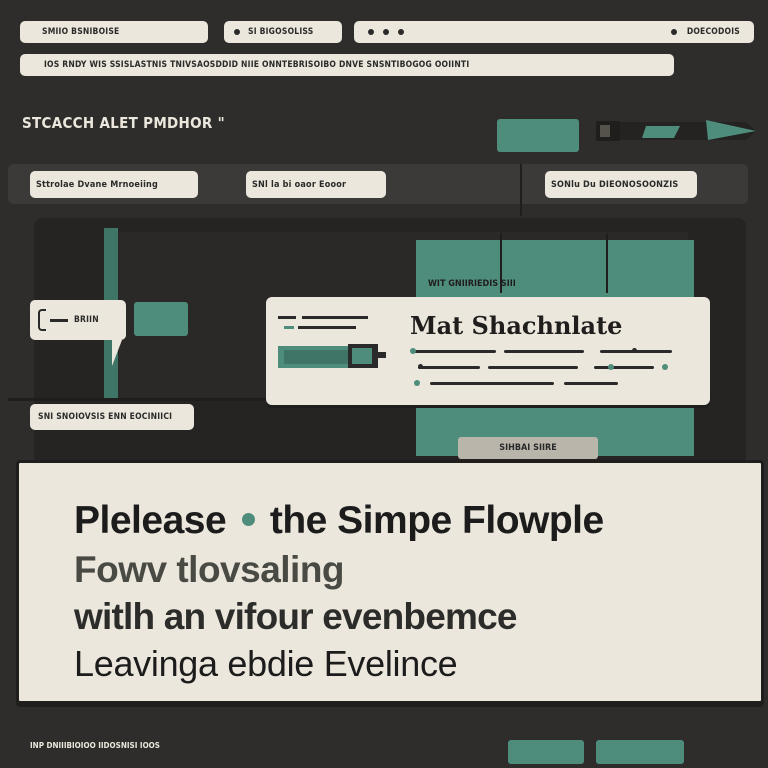 This screenshot has height=768, width=768. I want to click on pen-tool-icon, so click(676, 132).